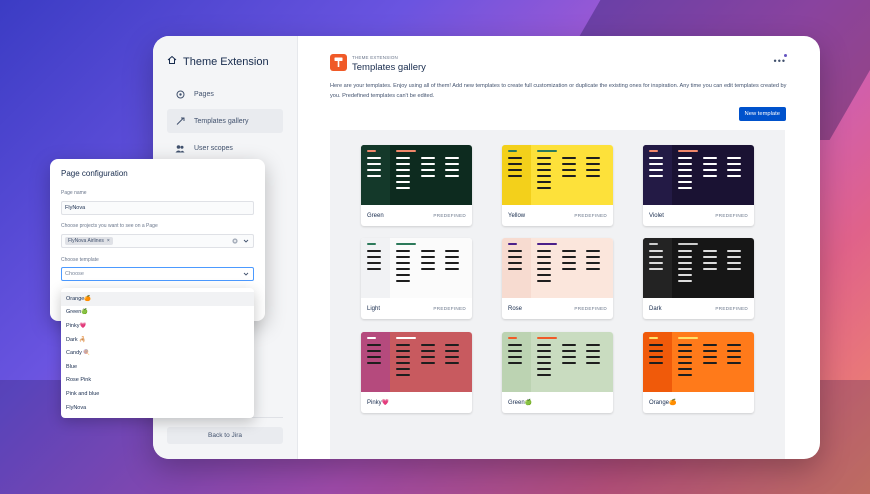  What do you see at coordinates (157, 340) in the screenshot?
I see `dropdown-option: Dark 🦂` at bounding box center [157, 340].